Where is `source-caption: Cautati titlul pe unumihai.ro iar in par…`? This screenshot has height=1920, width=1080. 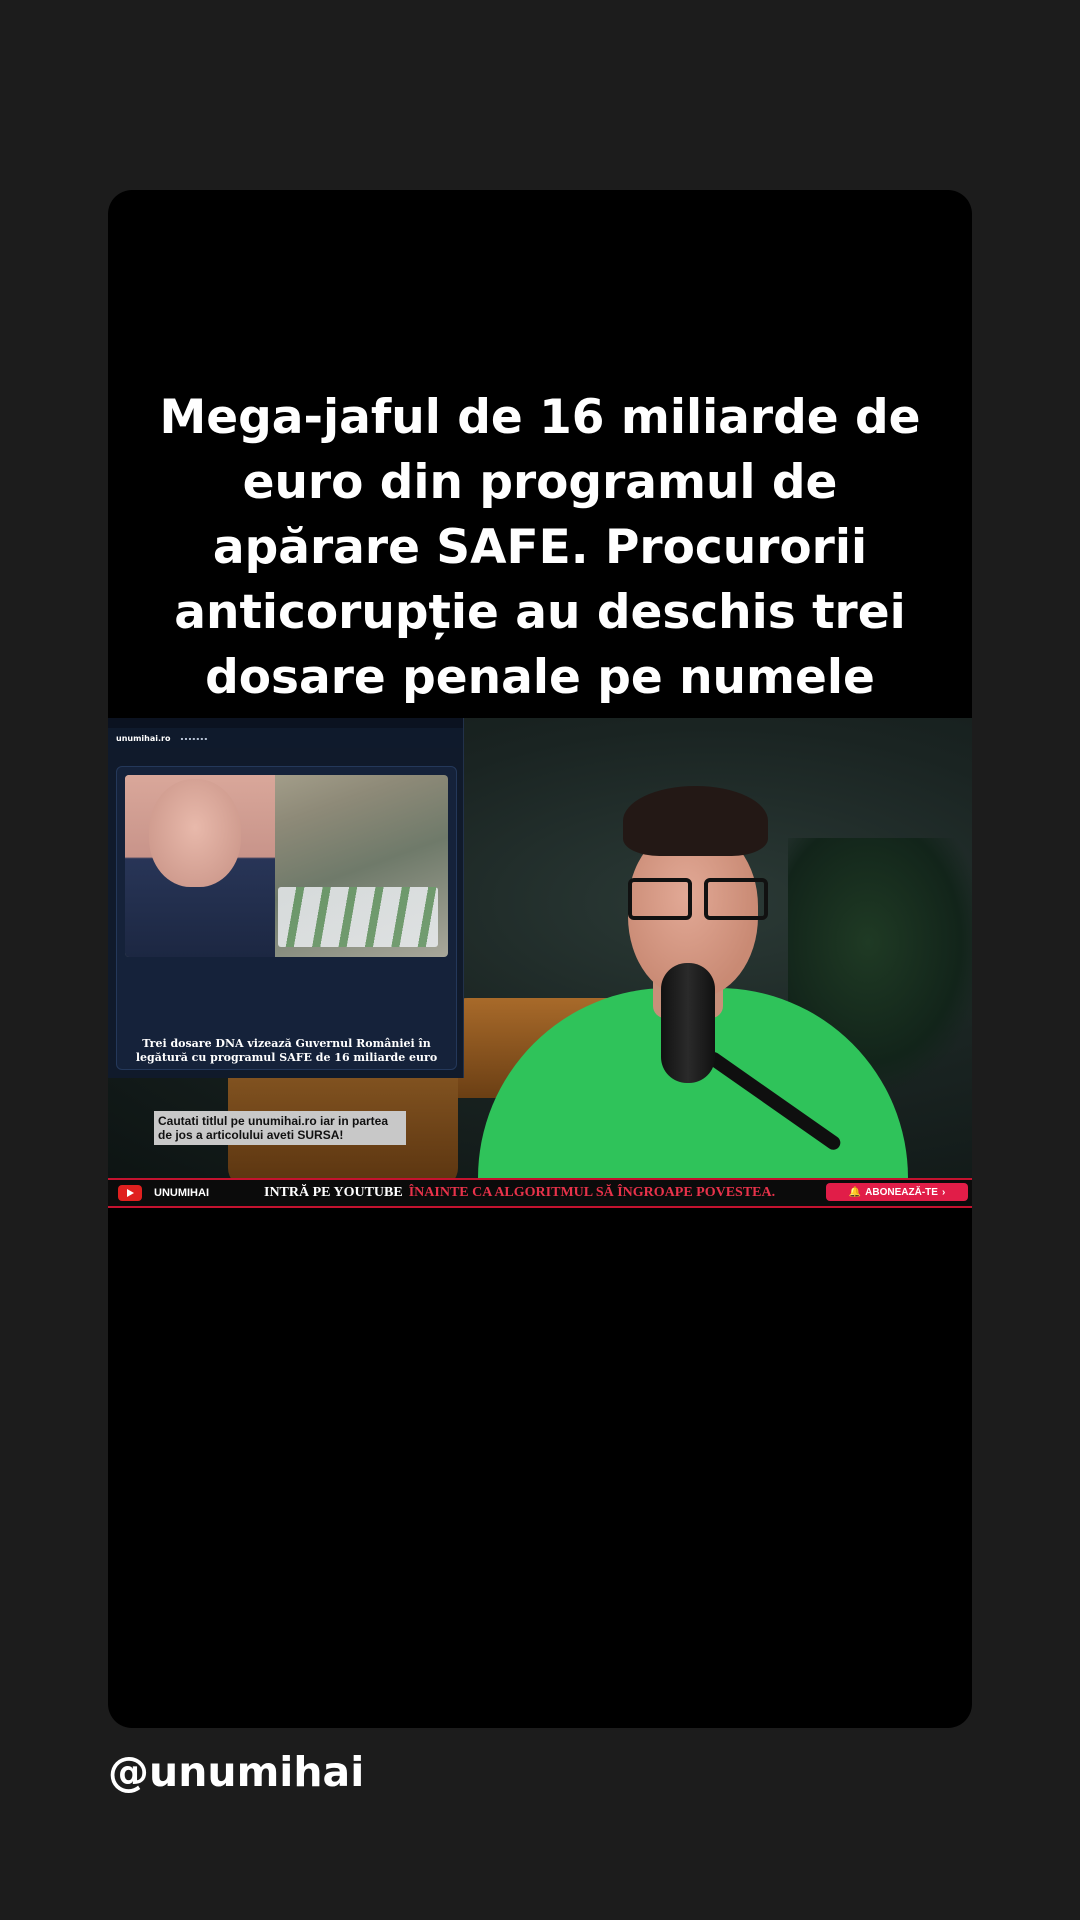
source-caption: Cautati titlul pe unumihai.ro iar in par… is located at coordinates (280, 1128).